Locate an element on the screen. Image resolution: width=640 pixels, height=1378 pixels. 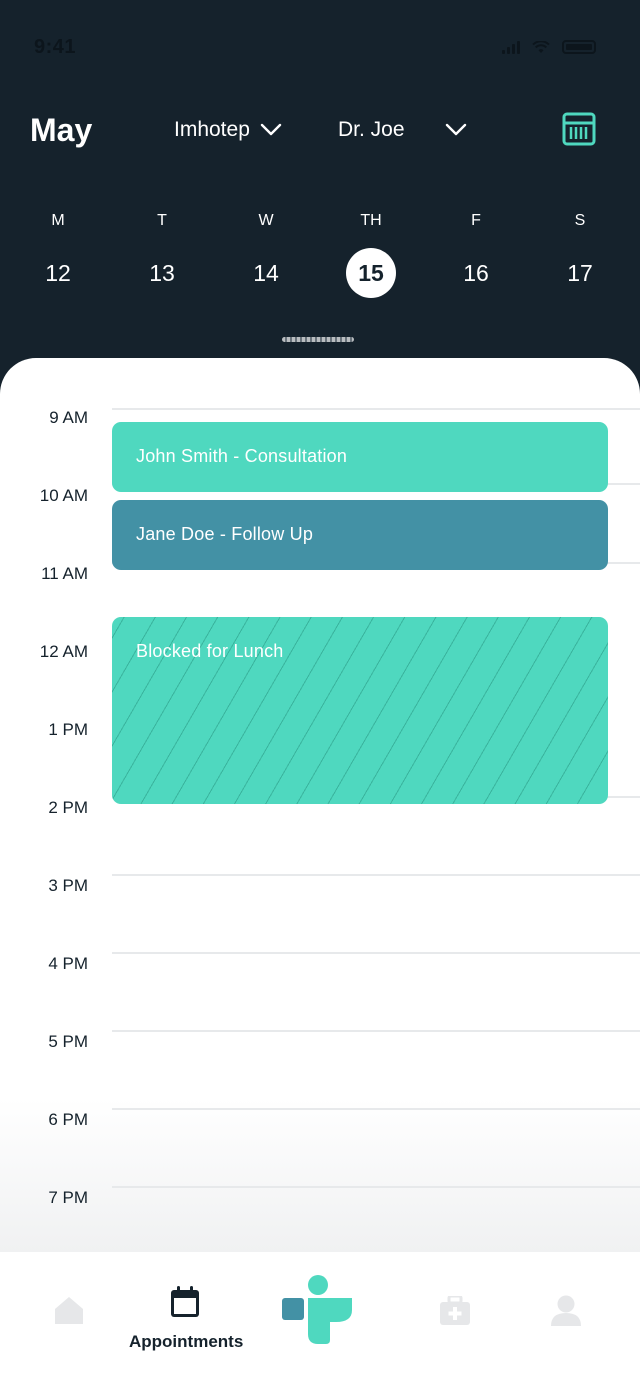
appointment-title: John Smith - Consultation is located at coordinates (242, 456).